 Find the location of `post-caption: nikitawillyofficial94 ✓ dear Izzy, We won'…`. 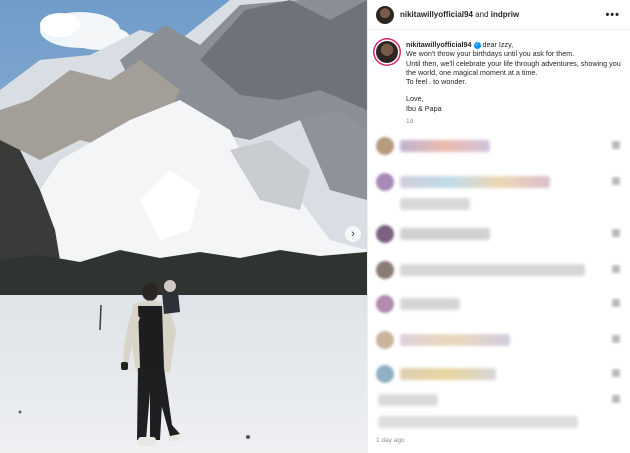

post-caption: nikitawillyofficial94 ✓ dear Izzy, We won'… is located at coordinates (499, 78).